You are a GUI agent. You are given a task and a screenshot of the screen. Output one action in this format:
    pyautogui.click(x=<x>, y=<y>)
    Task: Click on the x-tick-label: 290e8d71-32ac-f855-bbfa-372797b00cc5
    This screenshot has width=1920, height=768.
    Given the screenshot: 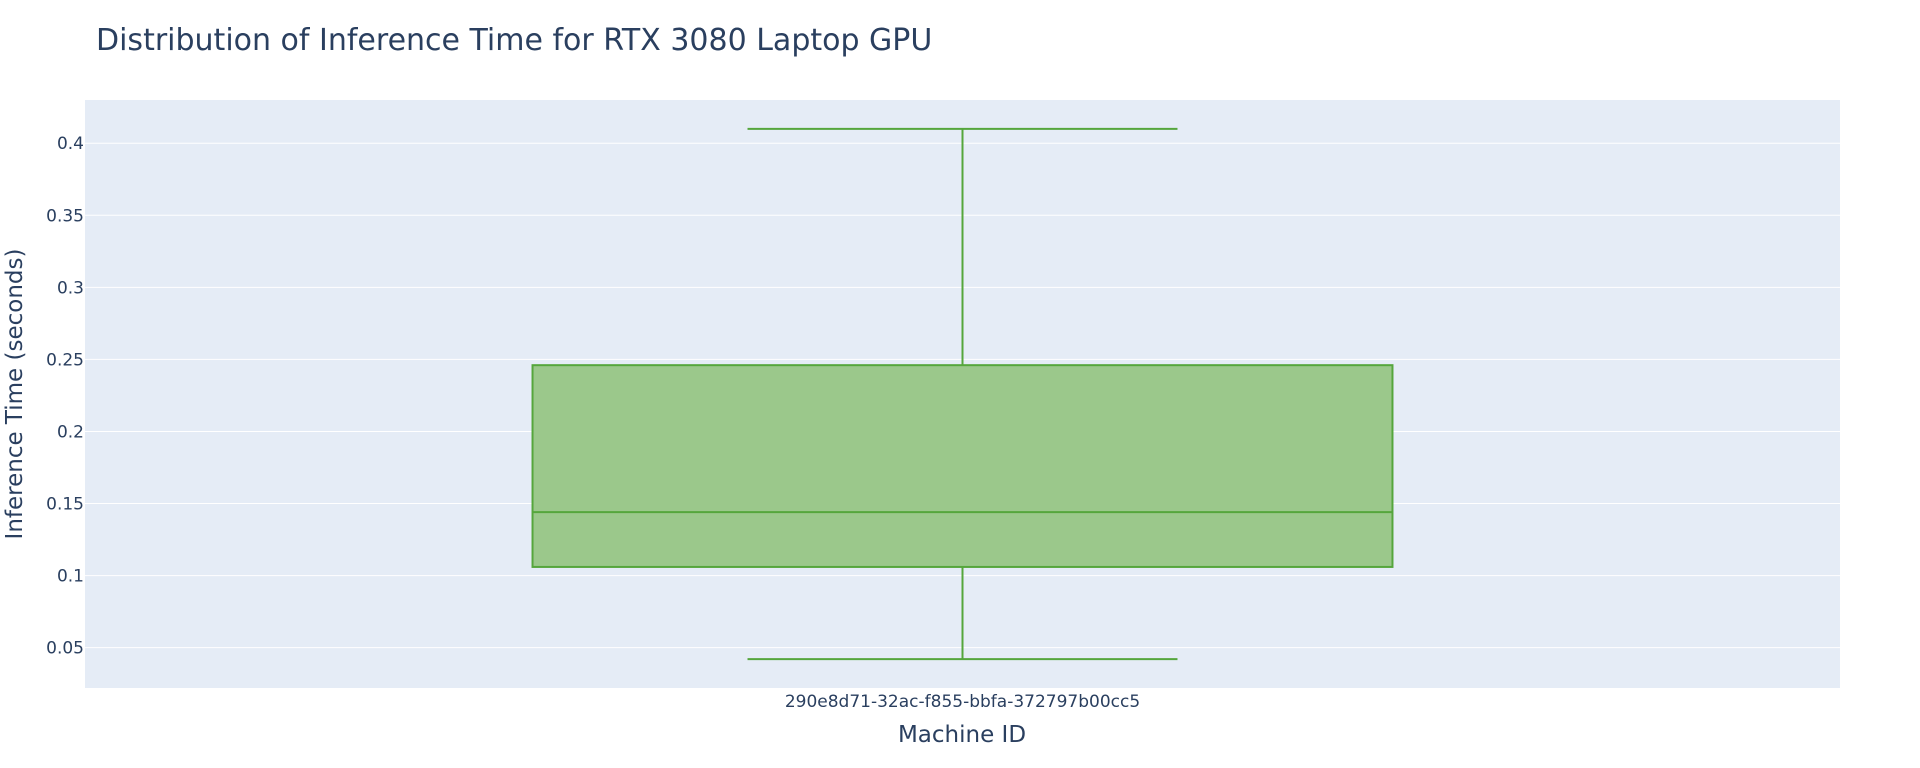 What is the action you would take?
    pyautogui.click(x=962, y=702)
    